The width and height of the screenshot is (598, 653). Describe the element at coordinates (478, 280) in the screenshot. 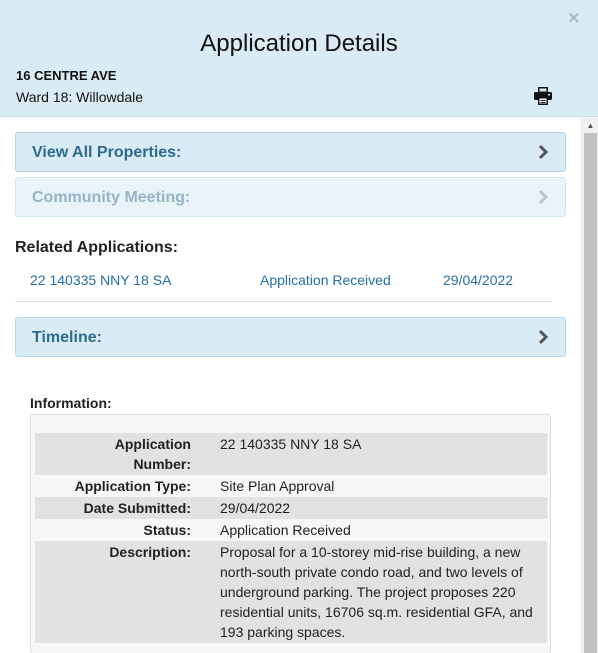

I see `related-application-date-link: 29/04/2022` at that location.